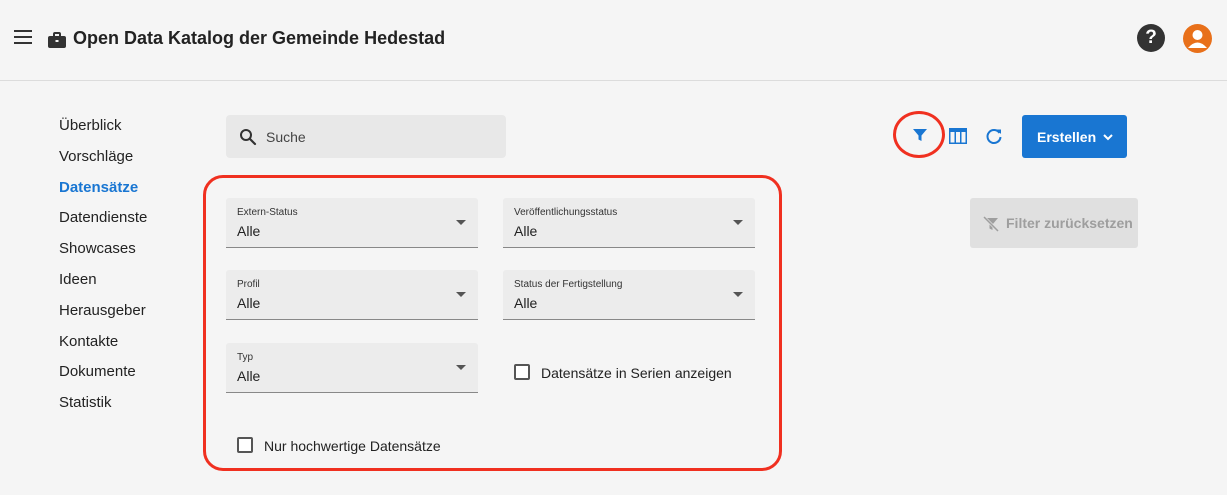  Describe the element at coordinates (286, 137) in the screenshot. I see `search-placeholder: Suche` at that location.